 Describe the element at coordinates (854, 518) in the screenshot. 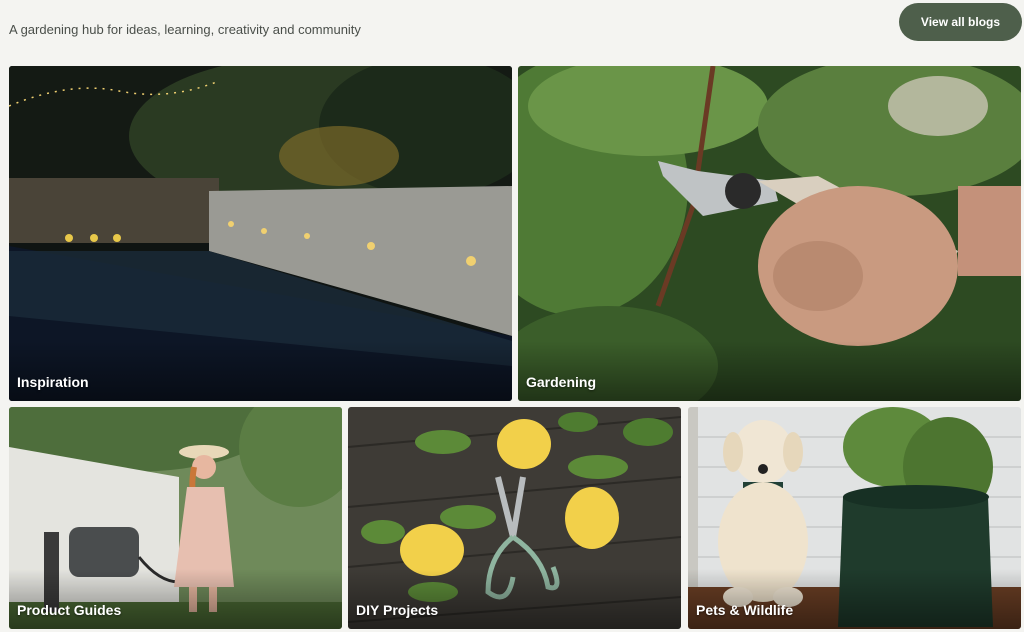

I see `blog-category-pets-wildlife: Pets & Wildlife` at that location.